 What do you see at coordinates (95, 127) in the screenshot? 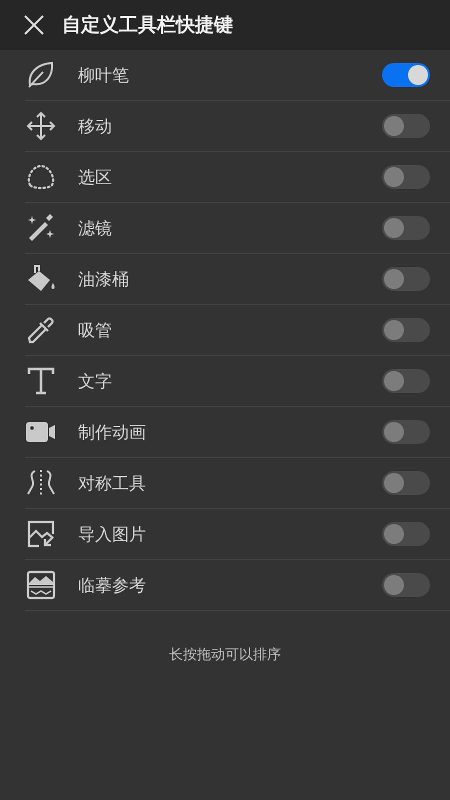
I see `tool-label: 移动` at bounding box center [95, 127].